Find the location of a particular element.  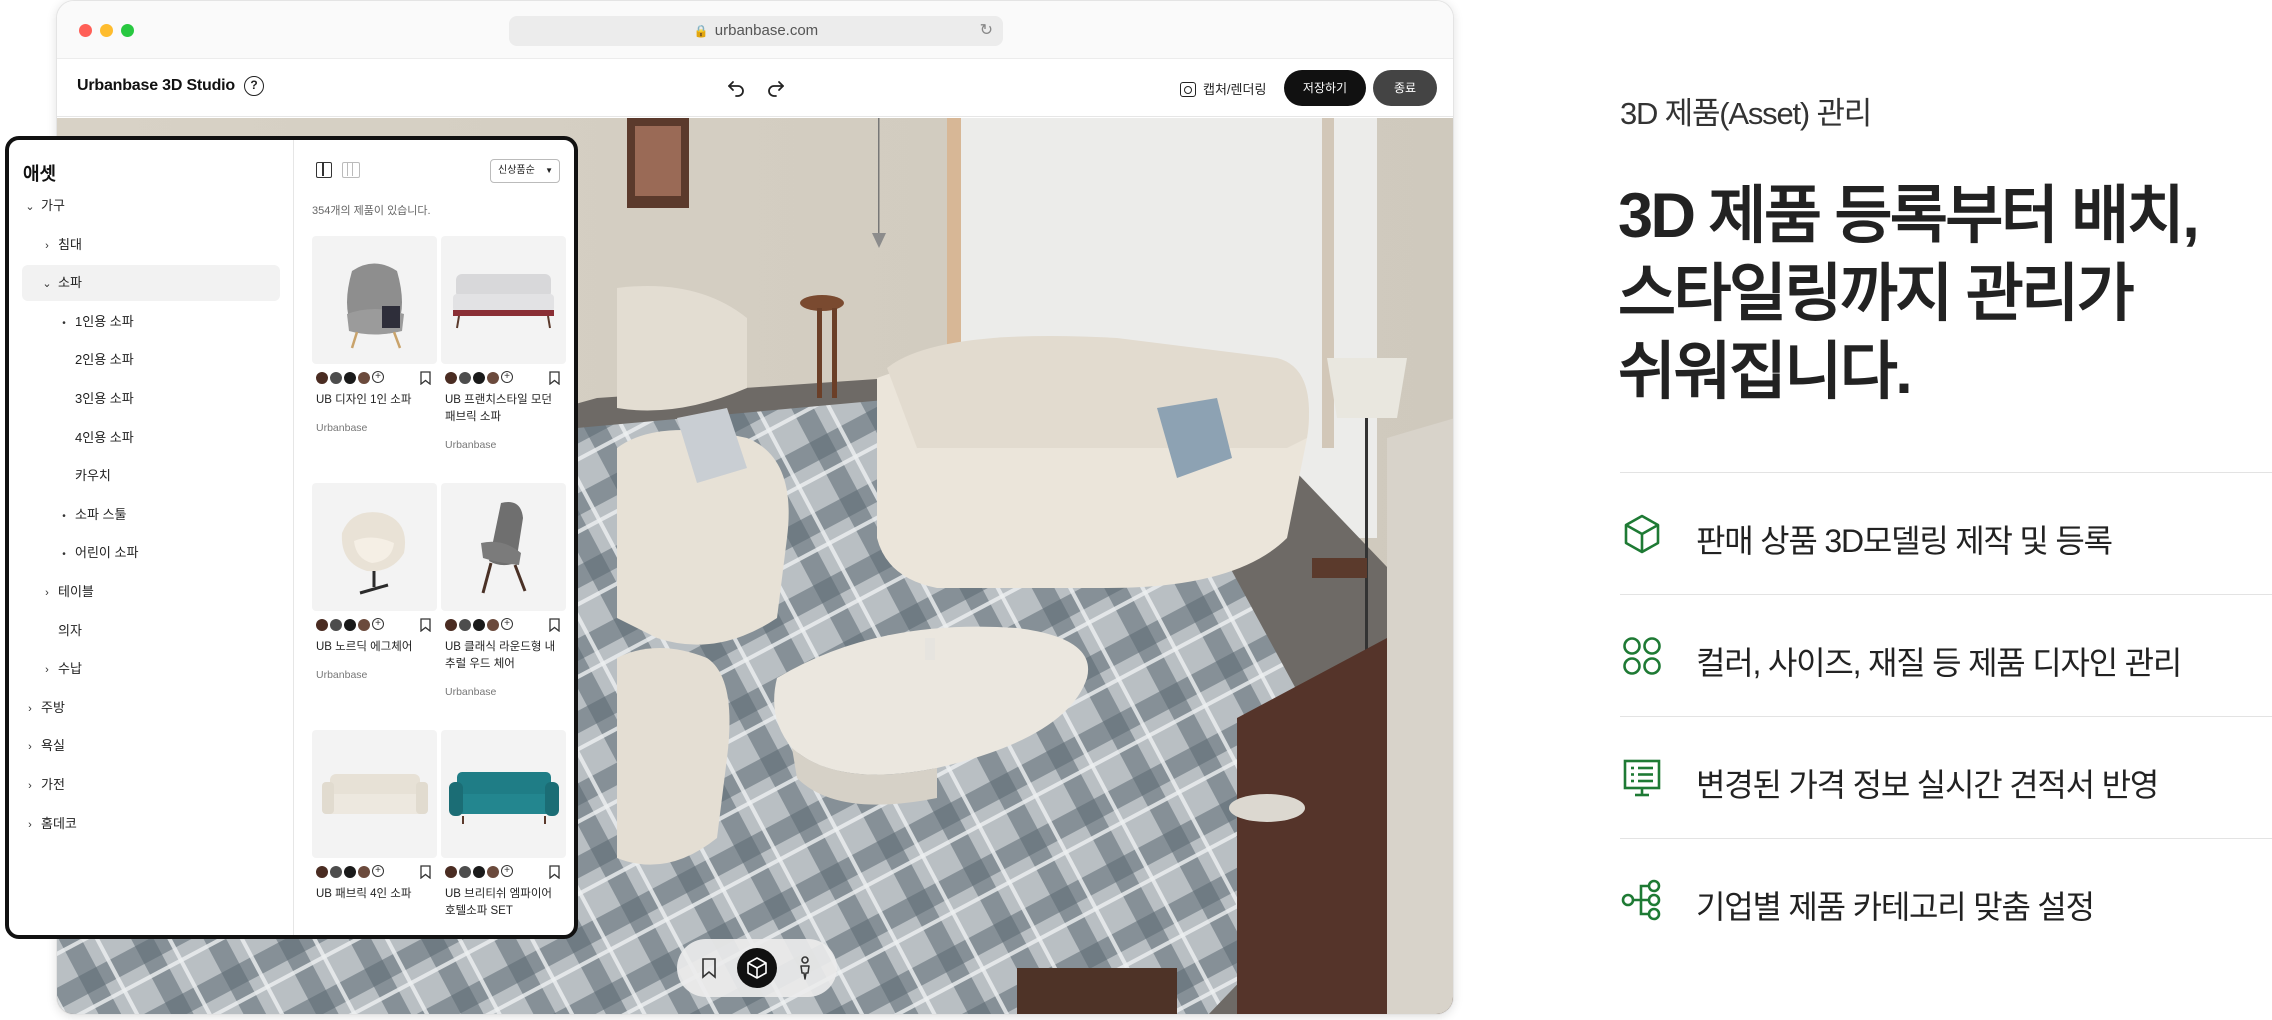

capture-render-button: 캡처/렌더링 is located at coordinates (1223, 88).